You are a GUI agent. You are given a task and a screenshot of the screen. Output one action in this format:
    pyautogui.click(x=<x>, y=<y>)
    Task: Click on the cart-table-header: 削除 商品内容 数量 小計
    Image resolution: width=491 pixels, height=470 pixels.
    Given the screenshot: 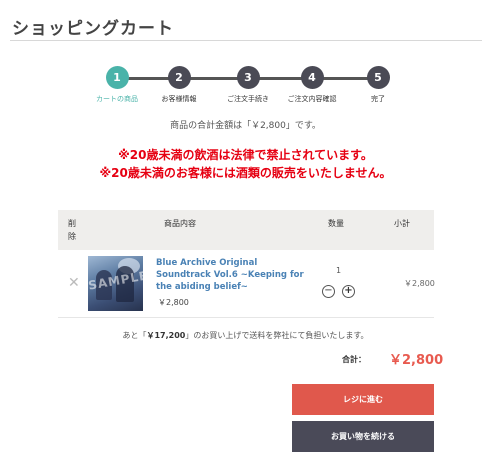 What is the action you would take?
    pyautogui.click(x=246, y=230)
    